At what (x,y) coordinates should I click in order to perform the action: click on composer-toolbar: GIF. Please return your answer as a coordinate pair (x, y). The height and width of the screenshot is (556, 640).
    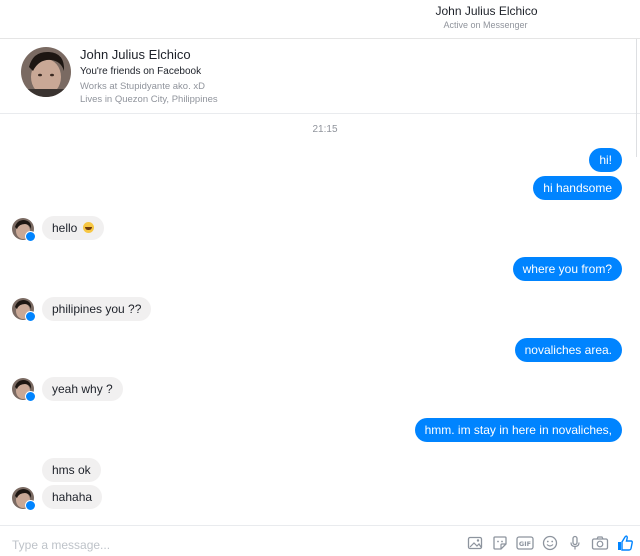
    Looking at the image, I should click on (550, 543).